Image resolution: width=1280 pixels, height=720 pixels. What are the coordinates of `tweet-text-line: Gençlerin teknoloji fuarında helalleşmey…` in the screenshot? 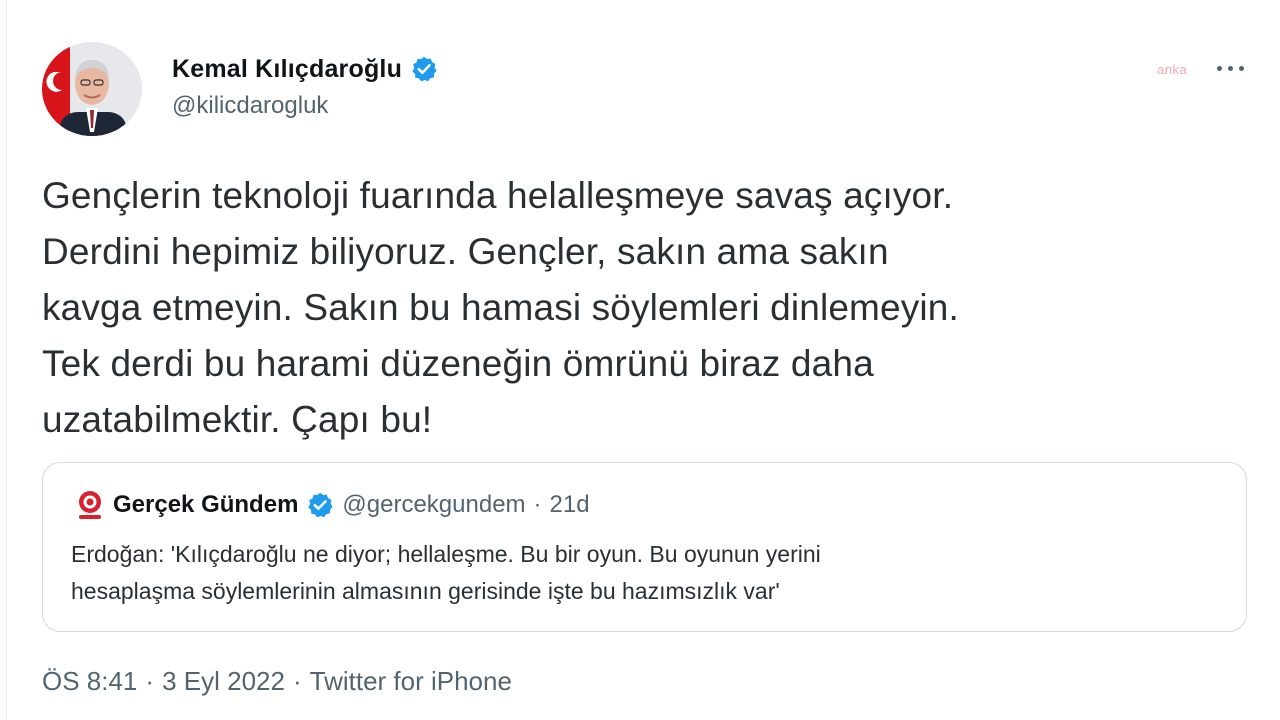 It's located at (498, 195).